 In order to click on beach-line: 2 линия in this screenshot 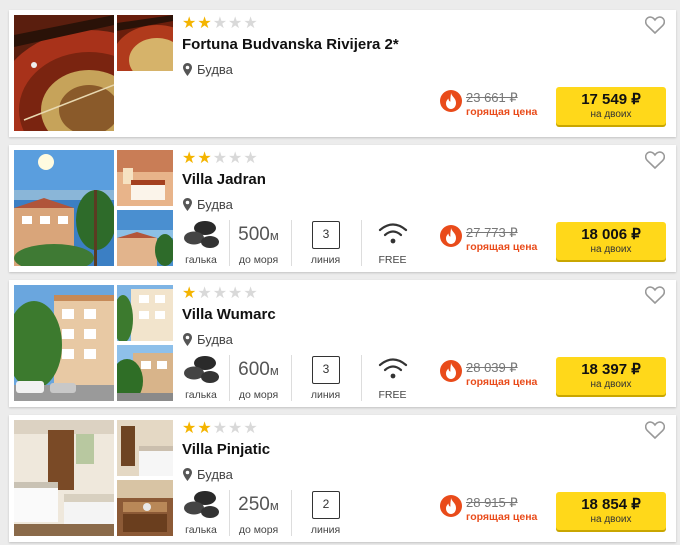, I will do `click(325, 513)`.